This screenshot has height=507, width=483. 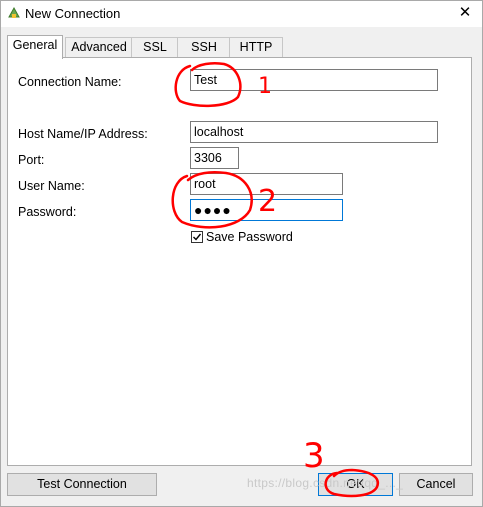 What do you see at coordinates (47, 212) in the screenshot?
I see `password-label: Password:` at bounding box center [47, 212].